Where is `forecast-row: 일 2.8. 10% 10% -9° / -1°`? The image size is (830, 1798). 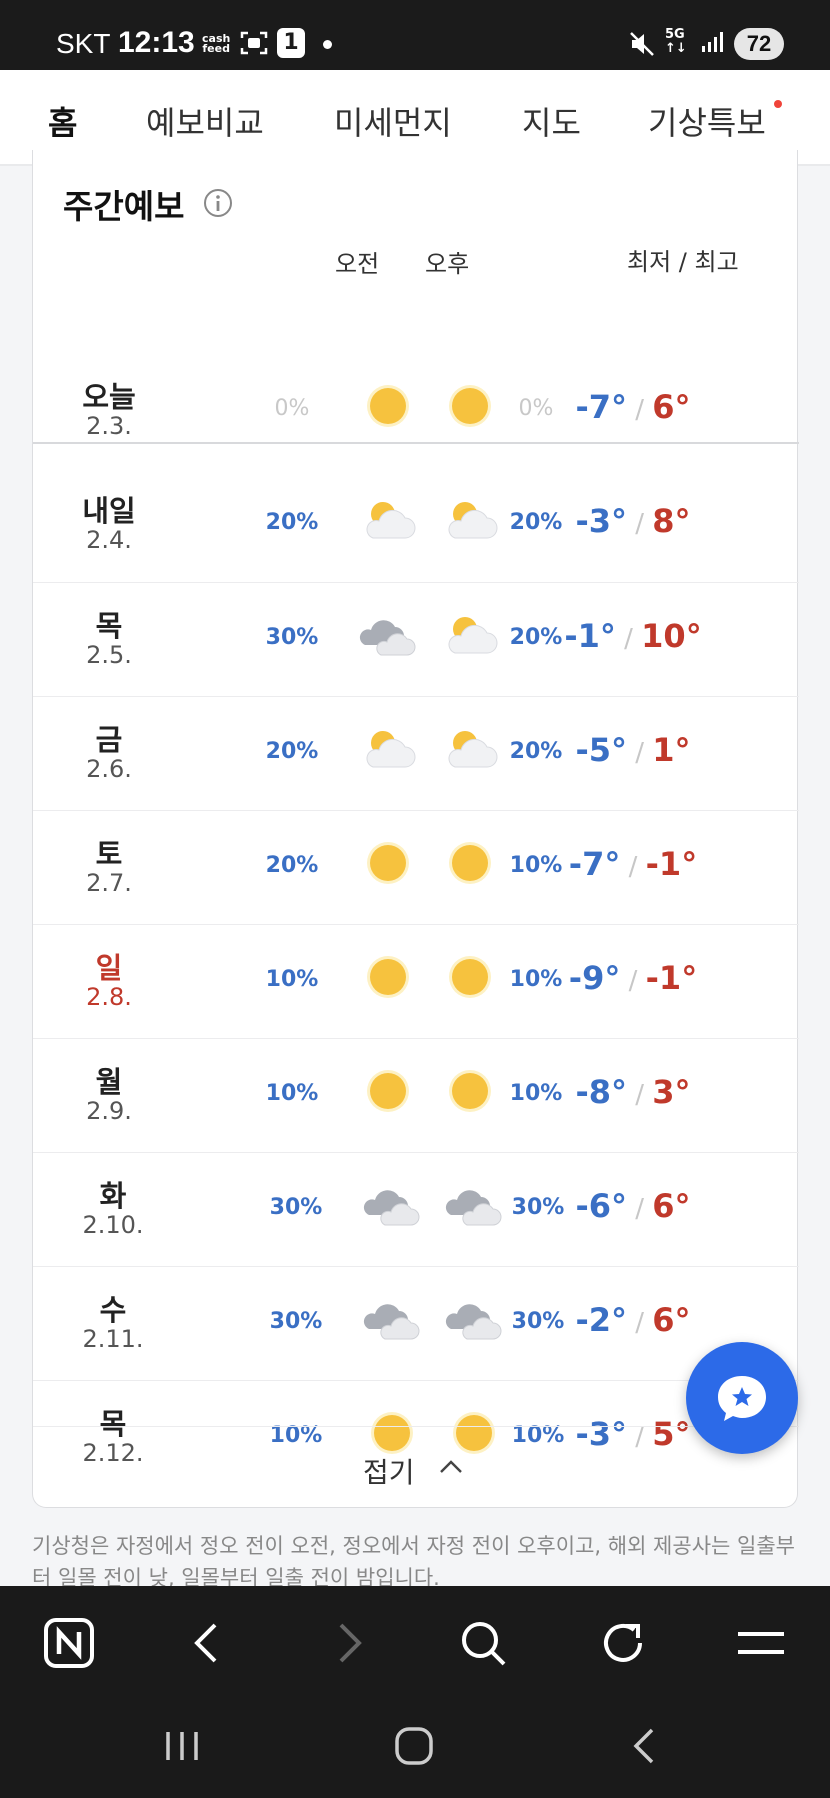
forecast-row: 일 2.8. 10% 10% -9° / -1° is located at coordinates (416, 981).